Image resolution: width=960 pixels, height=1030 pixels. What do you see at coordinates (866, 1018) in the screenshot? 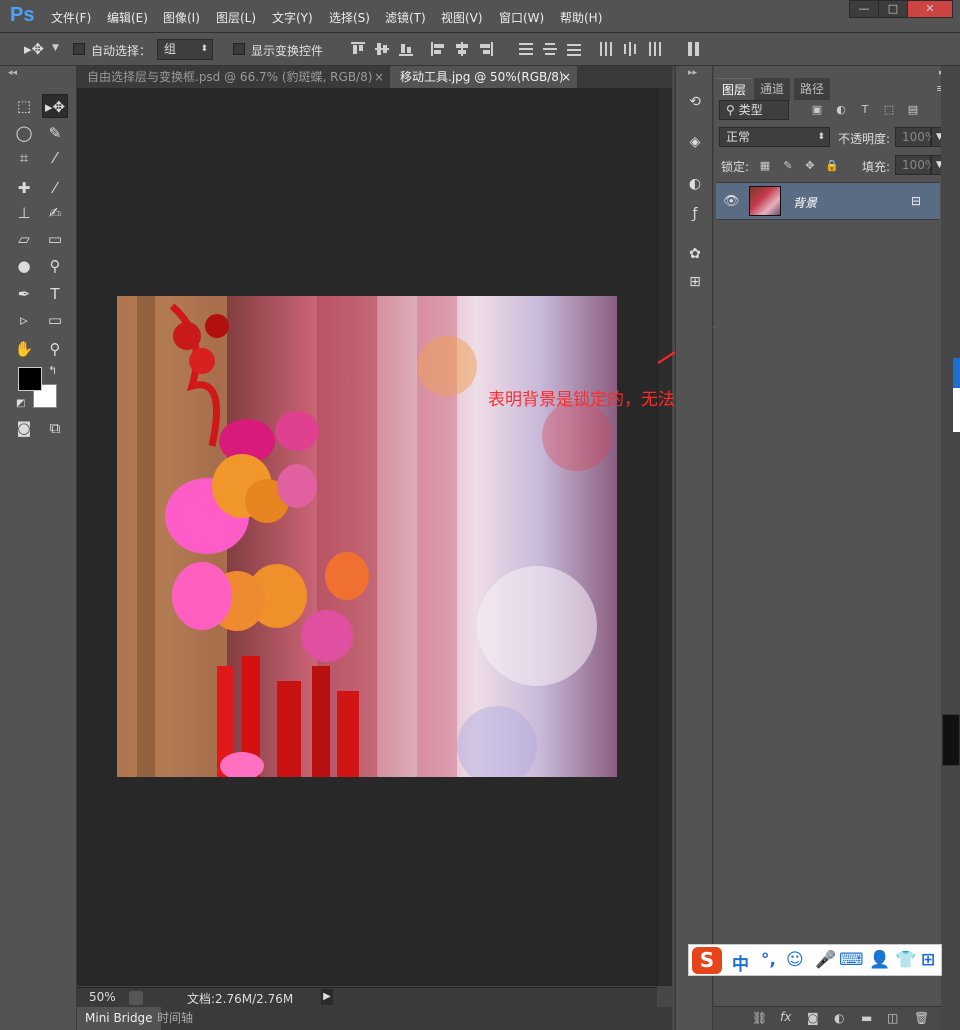
I see `new-group-icon: ▬` at bounding box center [866, 1018].